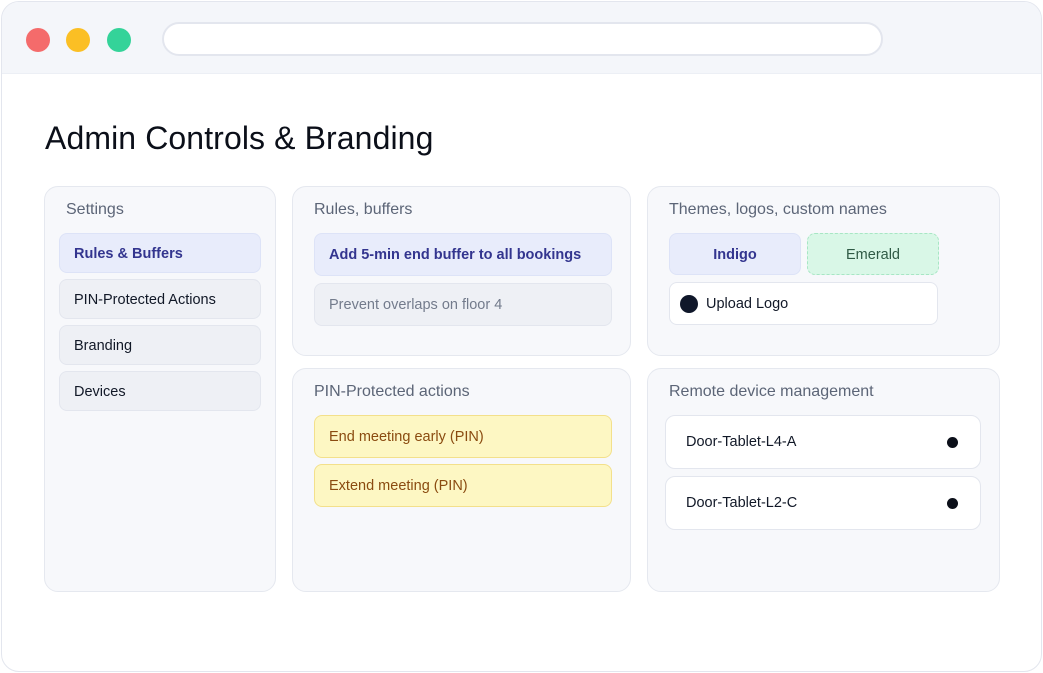 The image size is (1043, 673). Describe the element at coordinates (463, 254) in the screenshot. I see `end-buffer-rule: Add 5-min end buffer to all bookings` at that location.